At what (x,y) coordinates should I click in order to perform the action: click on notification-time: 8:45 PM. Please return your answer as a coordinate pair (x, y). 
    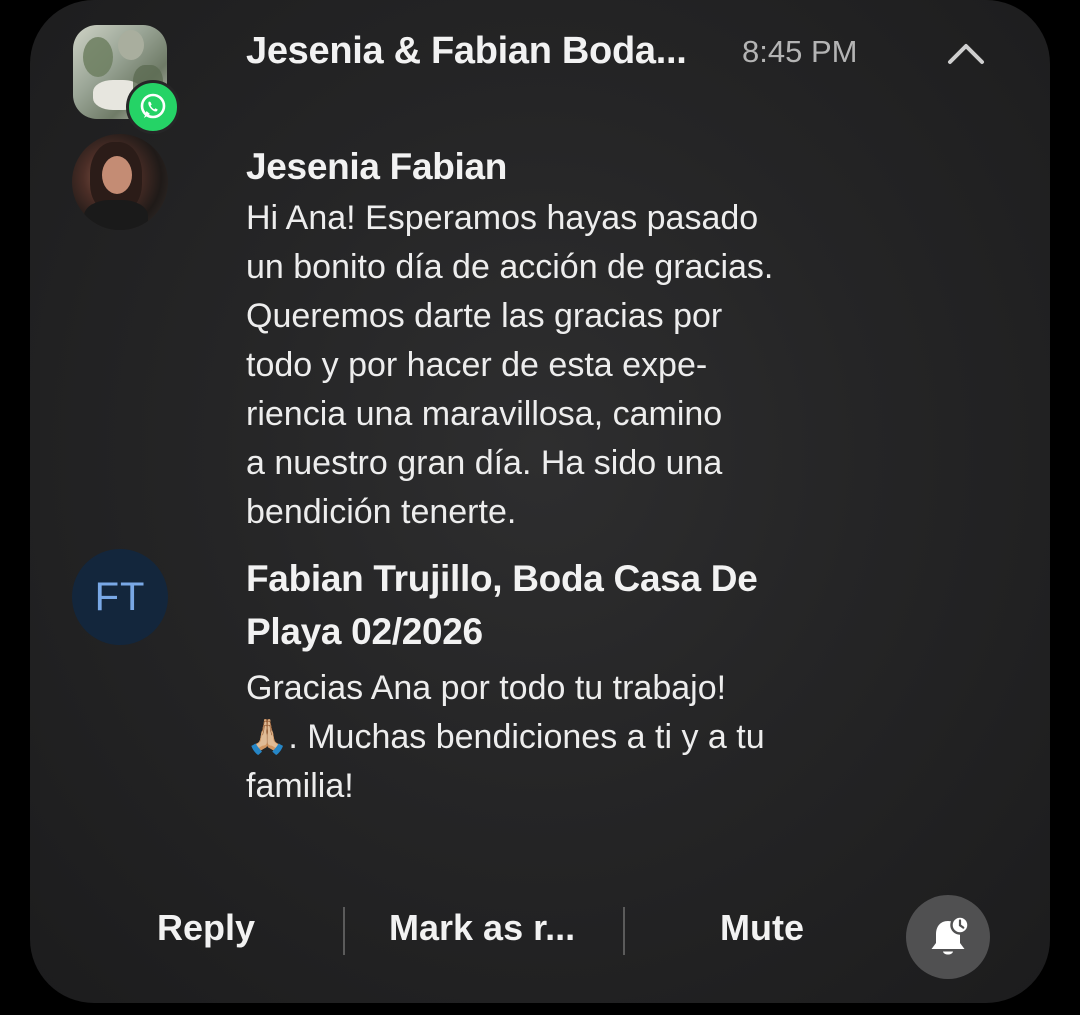
    Looking at the image, I should click on (800, 51).